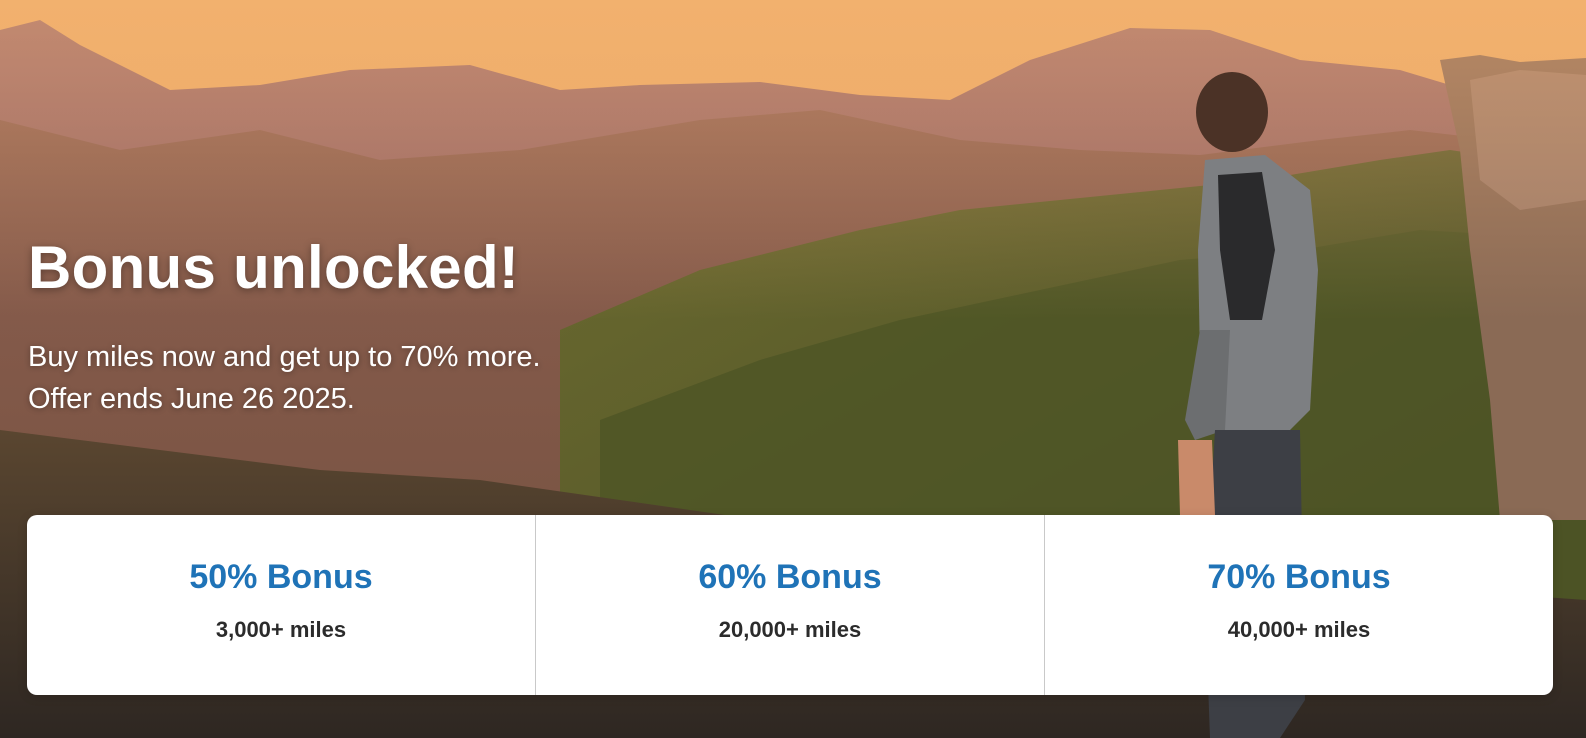 The height and width of the screenshot is (738, 1586). What do you see at coordinates (281, 629) in the screenshot?
I see `tier-miles: 3,000+ miles` at bounding box center [281, 629].